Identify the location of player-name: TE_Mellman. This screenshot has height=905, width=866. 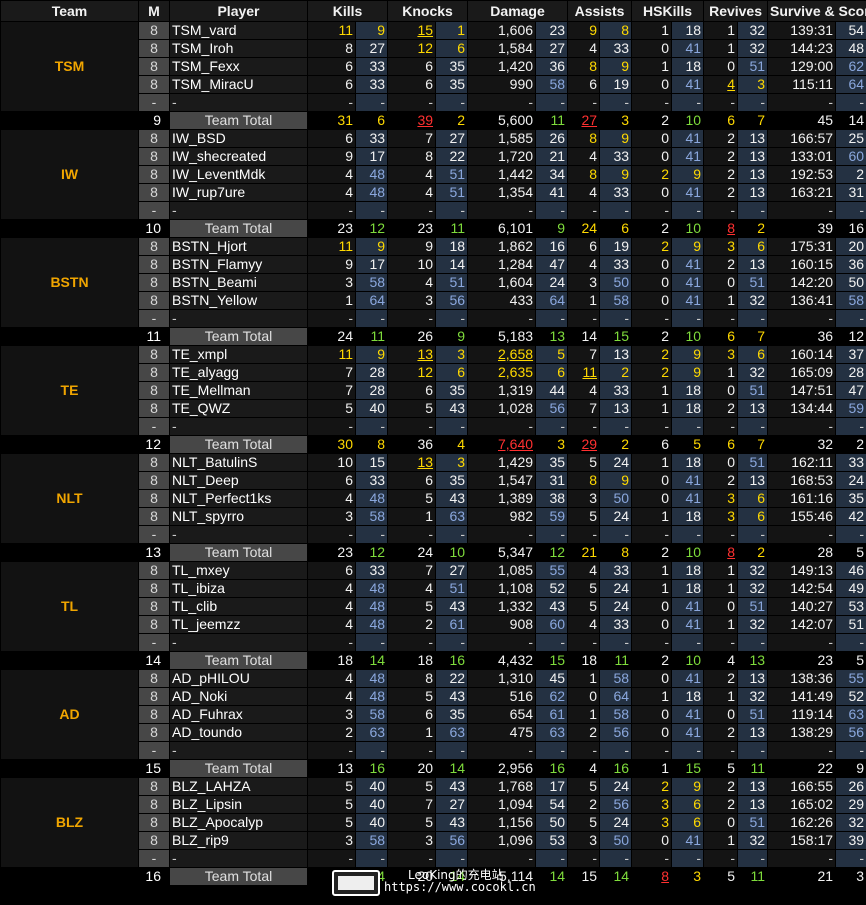
(238, 390).